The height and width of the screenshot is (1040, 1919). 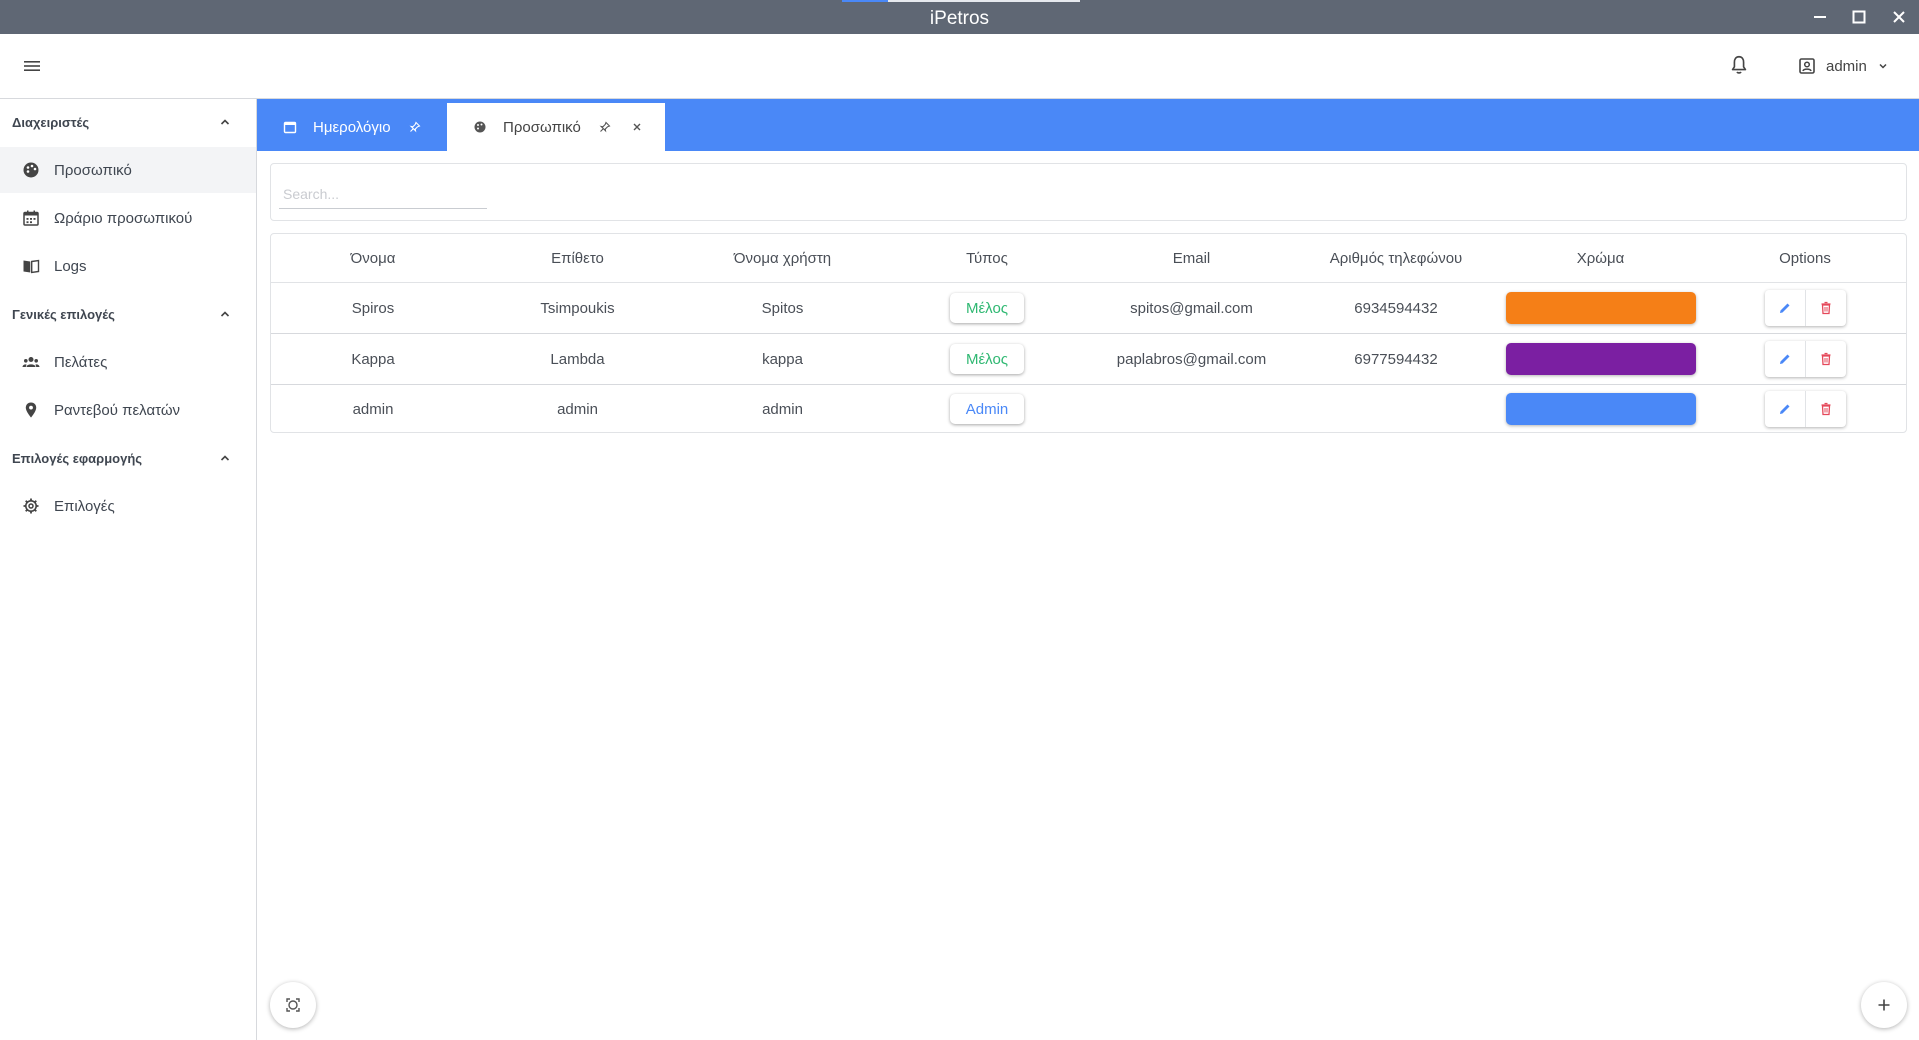 I want to click on user-menu: admin, so click(x=1843, y=66).